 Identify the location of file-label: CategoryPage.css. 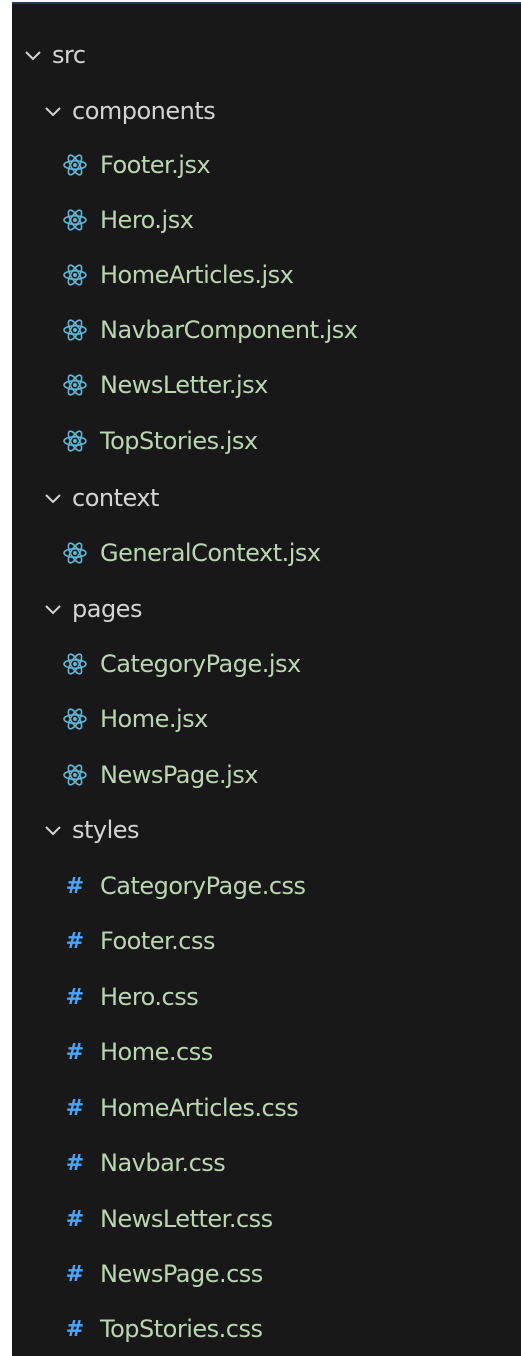
(203, 886).